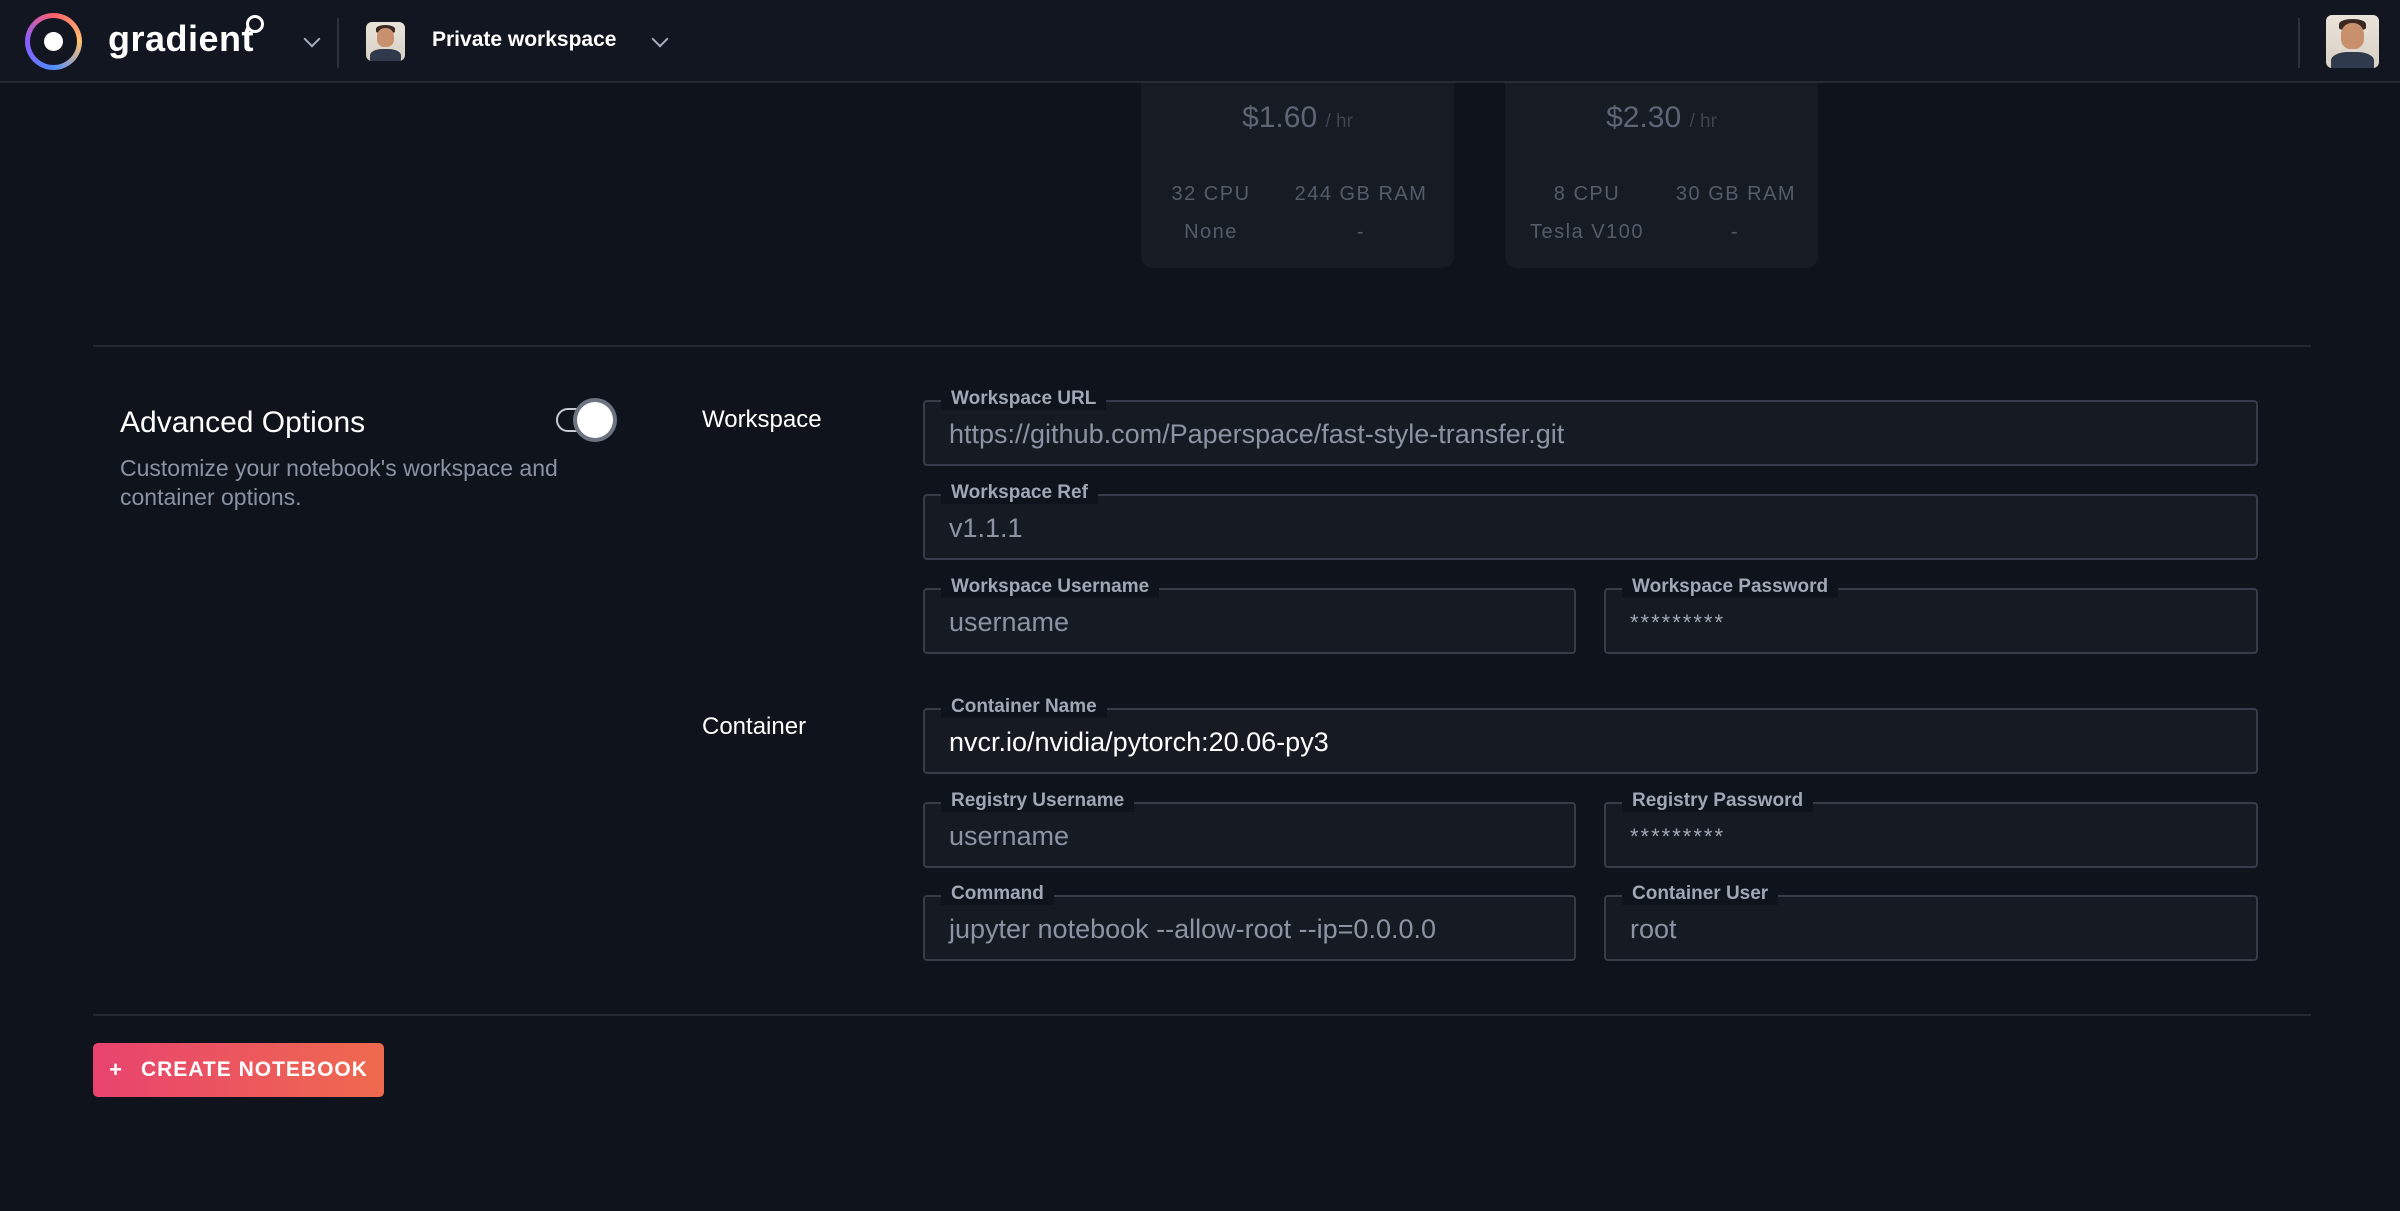 The height and width of the screenshot is (1211, 2400). Describe the element at coordinates (1931, 829) in the screenshot. I see `registry-password-field: Registry Password *********` at that location.